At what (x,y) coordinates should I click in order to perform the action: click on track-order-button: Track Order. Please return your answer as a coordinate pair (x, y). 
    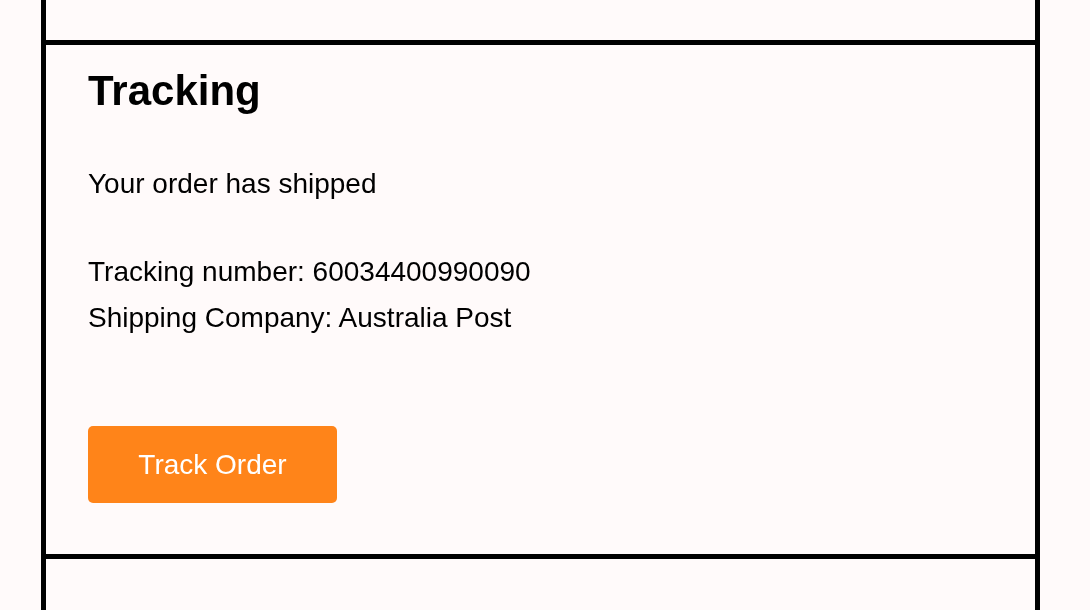
    Looking at the image, I should click on (212, 464).